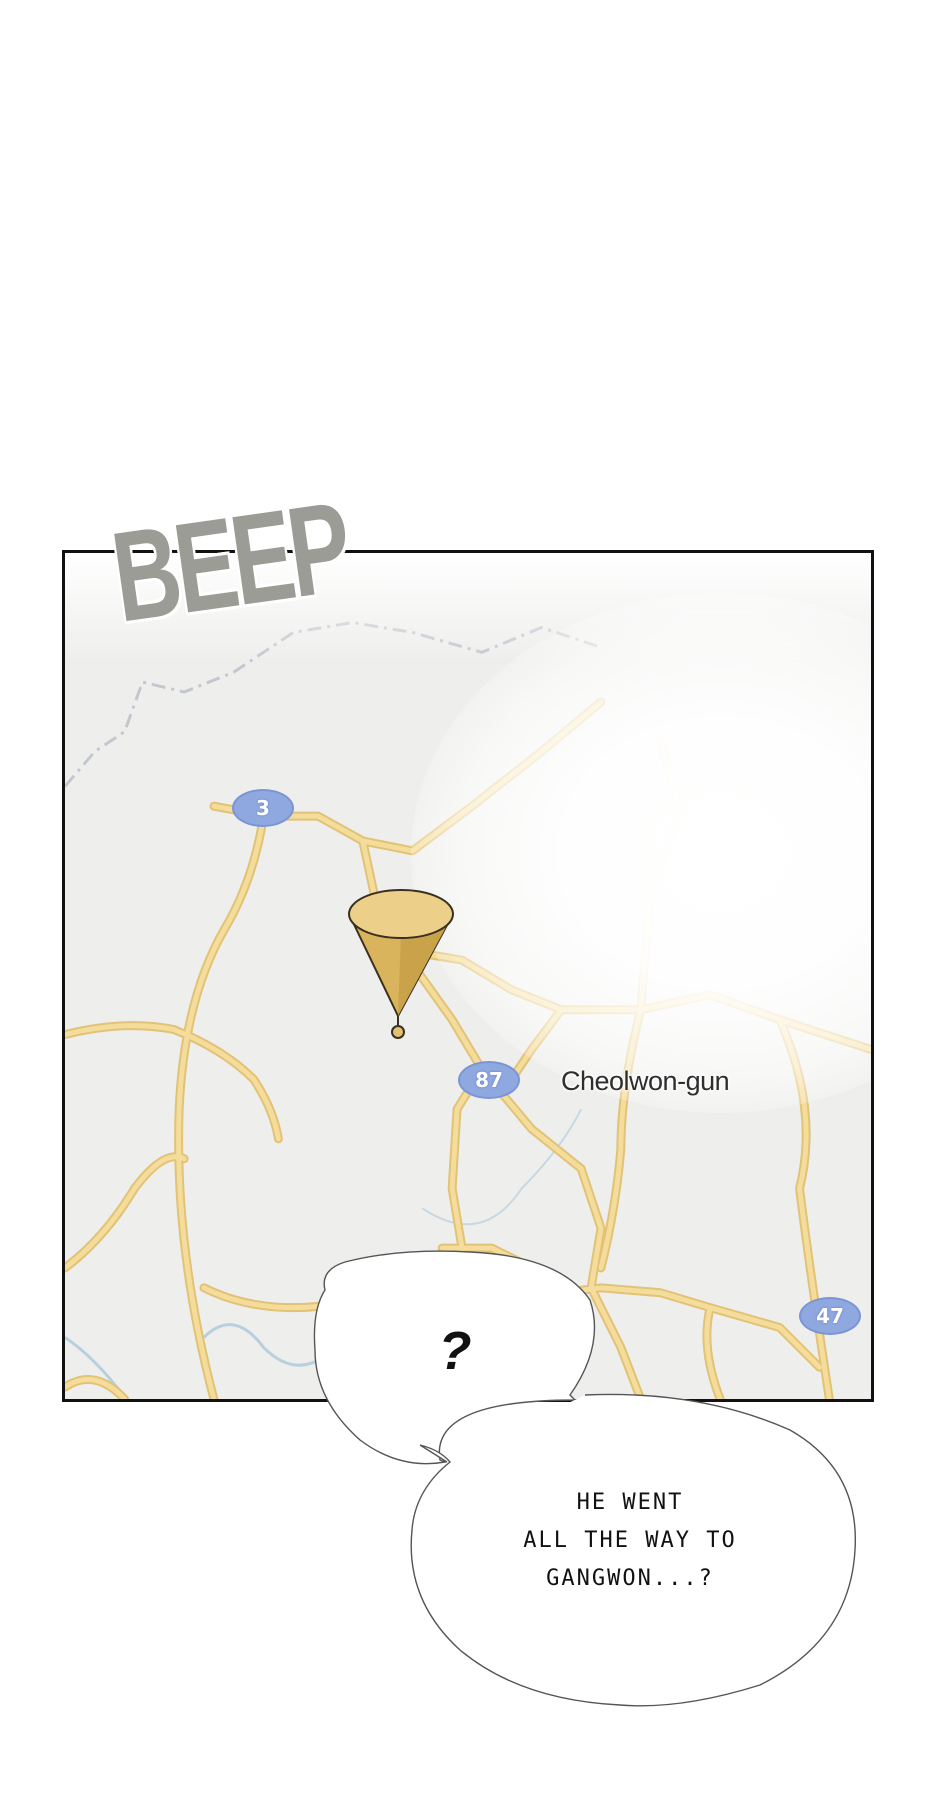  I want to click on speech-line: HE WENT, so click(630, 1502).